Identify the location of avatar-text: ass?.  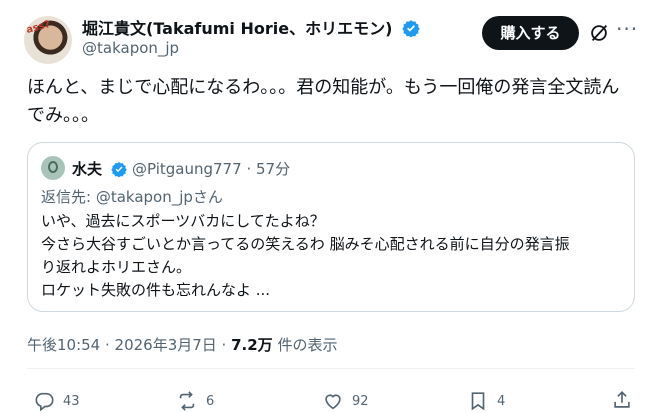
(38, 27).